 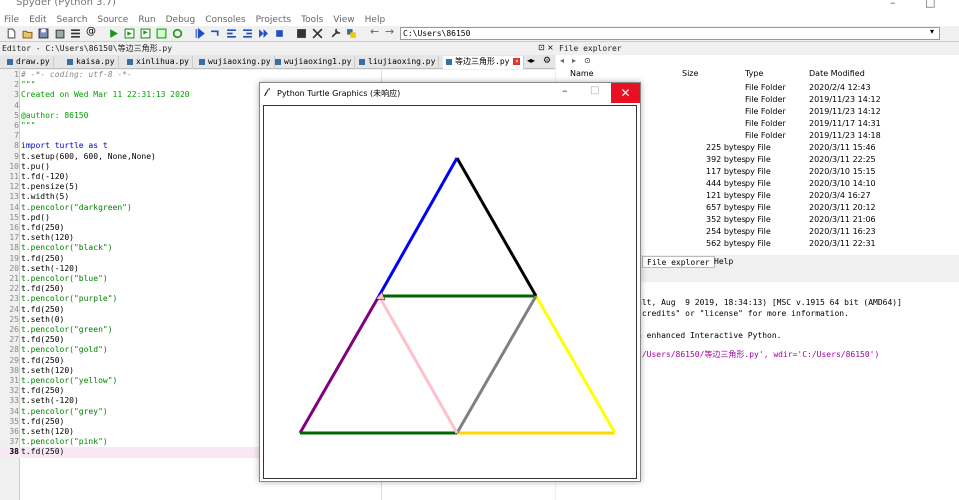 I want to click on col-header-date: Date Modified, so click(x=837, y=74).